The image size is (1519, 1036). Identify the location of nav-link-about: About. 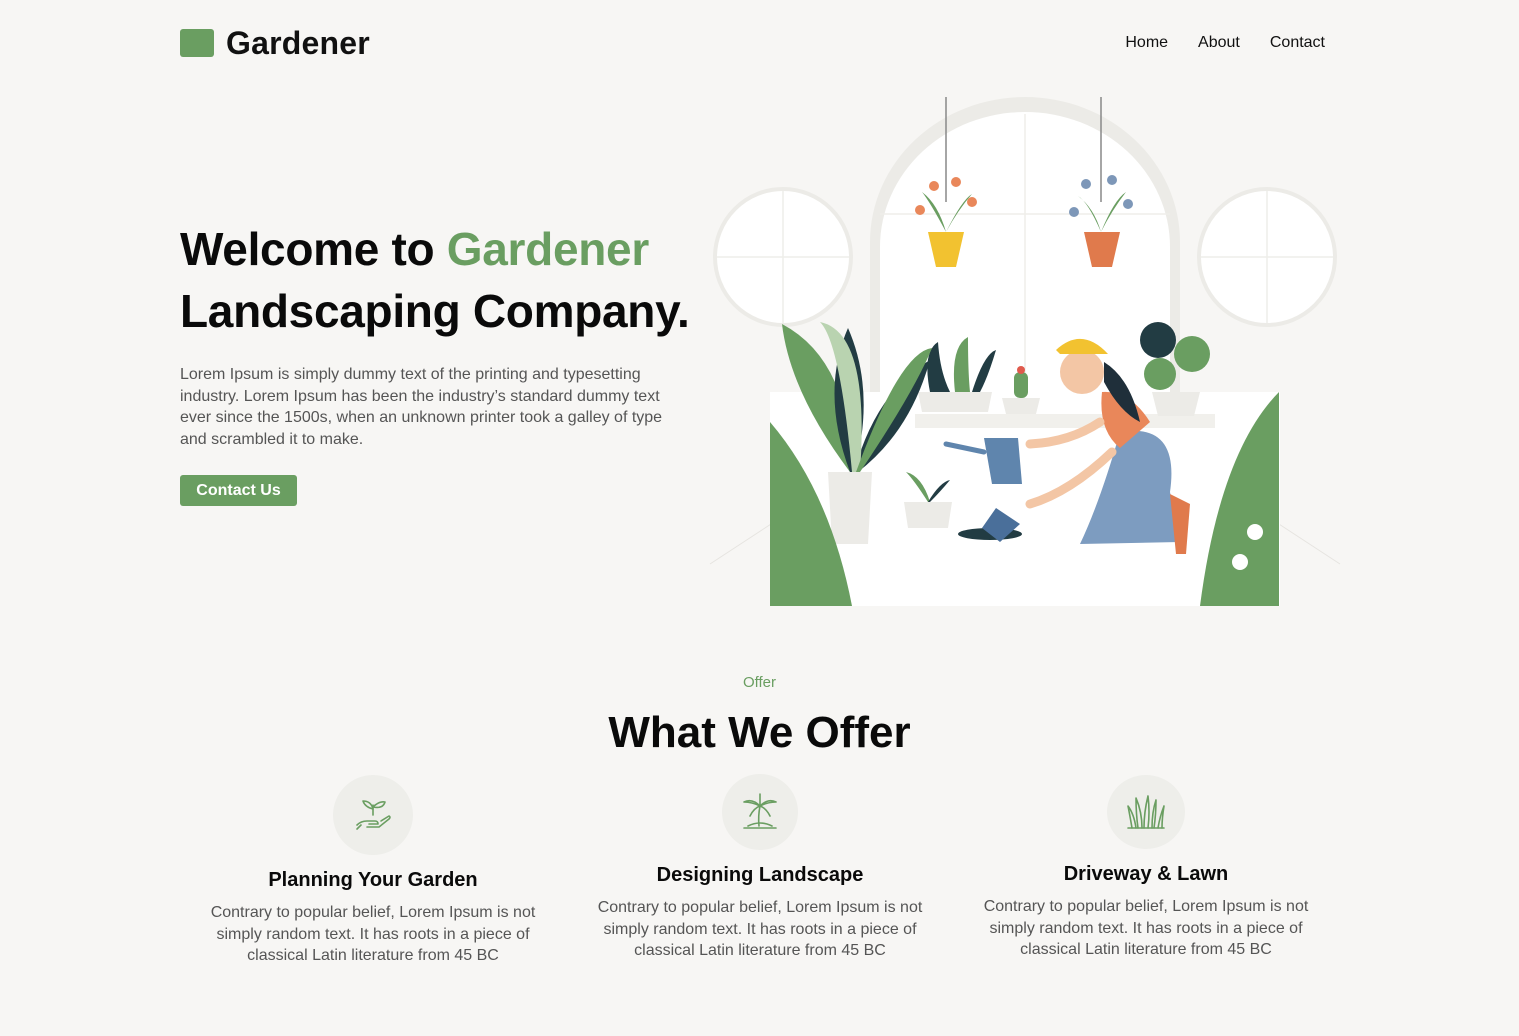
(1219, 43).